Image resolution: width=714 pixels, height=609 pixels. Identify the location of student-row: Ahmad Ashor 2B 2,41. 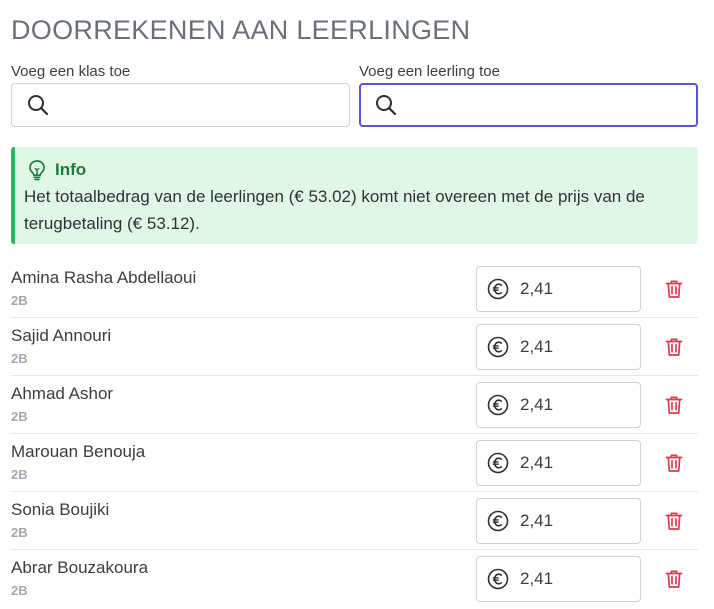
(354, 405).